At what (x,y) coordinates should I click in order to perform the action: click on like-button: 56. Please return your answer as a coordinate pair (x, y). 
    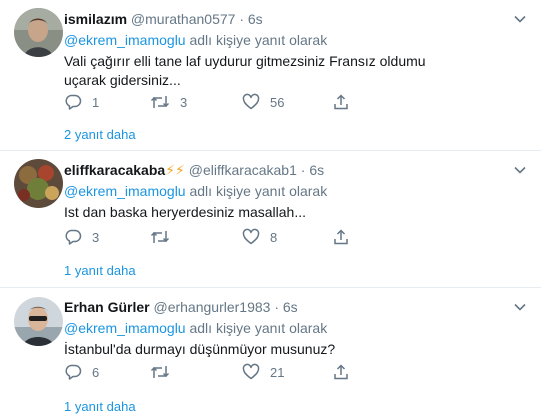
    Looking at the image, I should click on (263, 102).